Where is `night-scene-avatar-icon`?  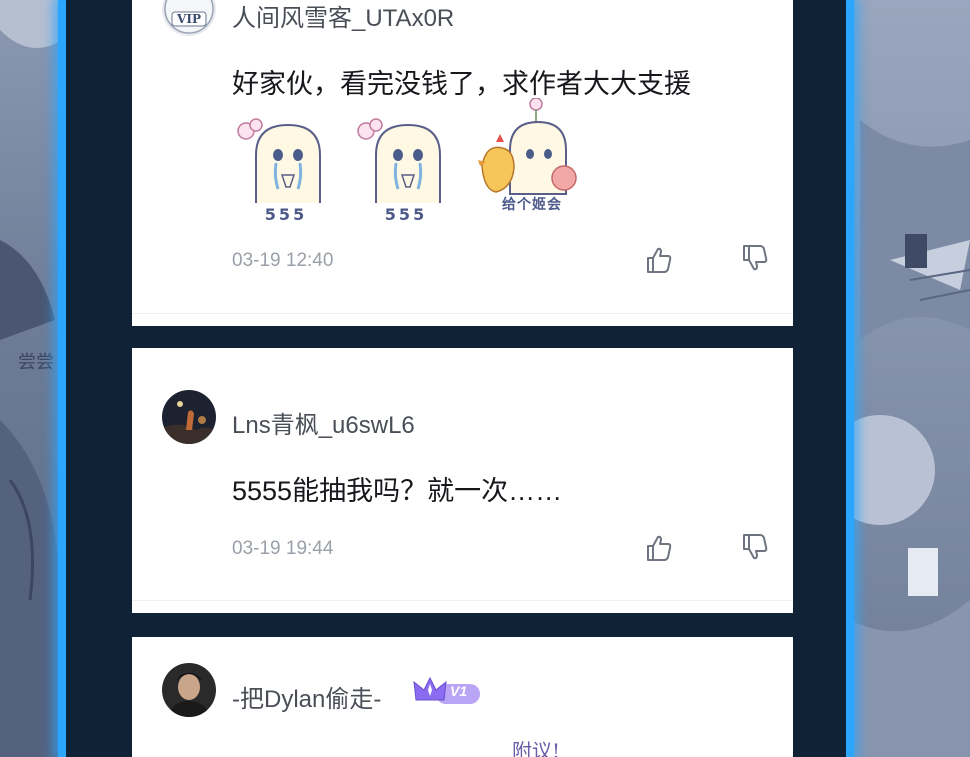
night-scene-avatar-icon is located at coordinates (189, 417).